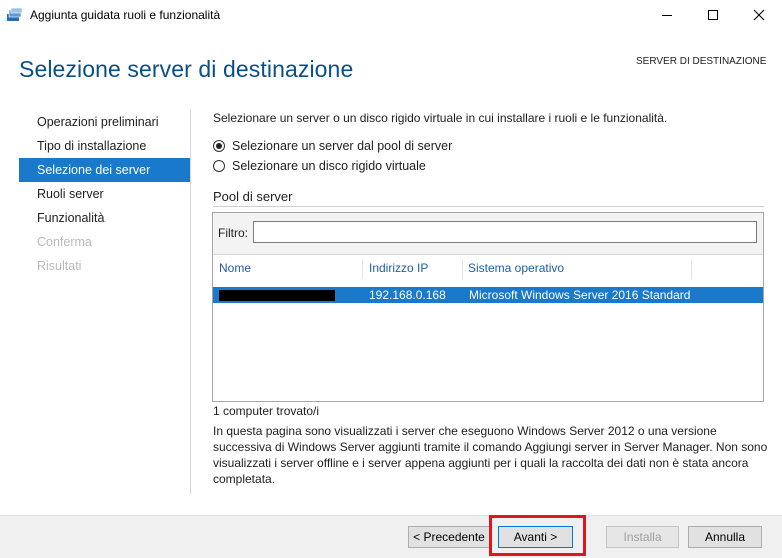 The height and width of the screenshot is (558, 782). I want to click on install-button: Installa, so click(642, 537).